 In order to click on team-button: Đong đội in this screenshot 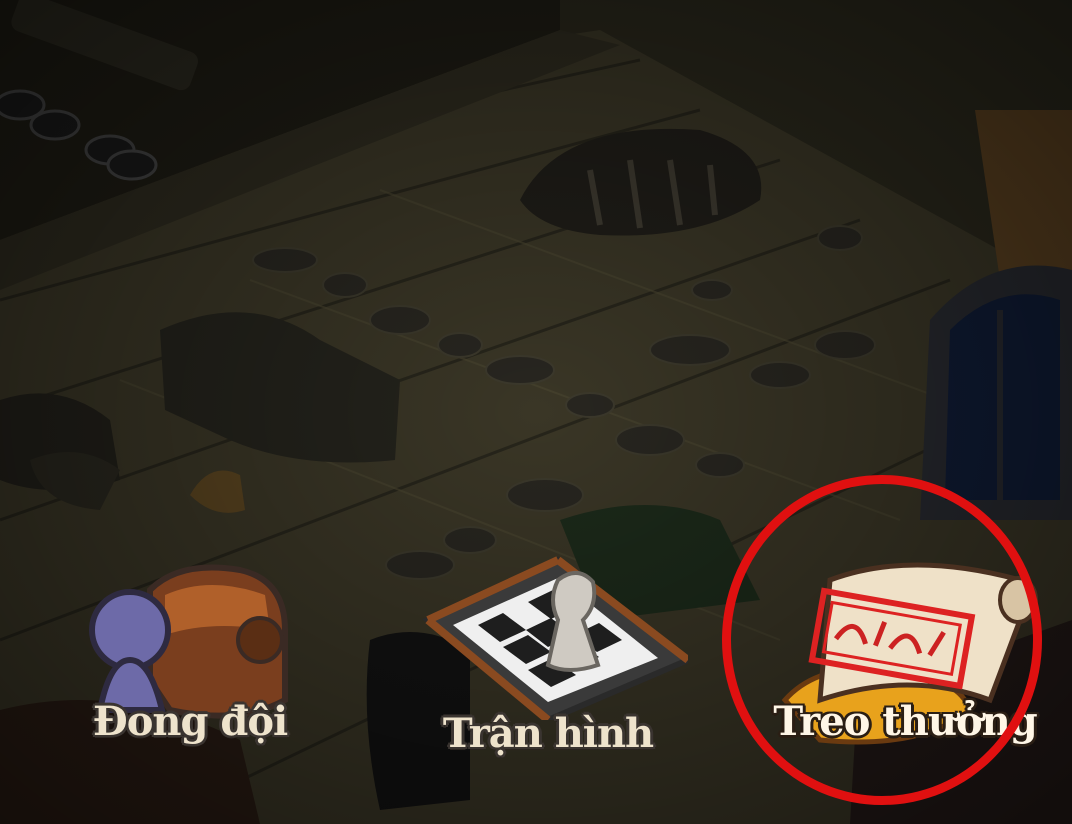, I will do `click(190, 675)`.